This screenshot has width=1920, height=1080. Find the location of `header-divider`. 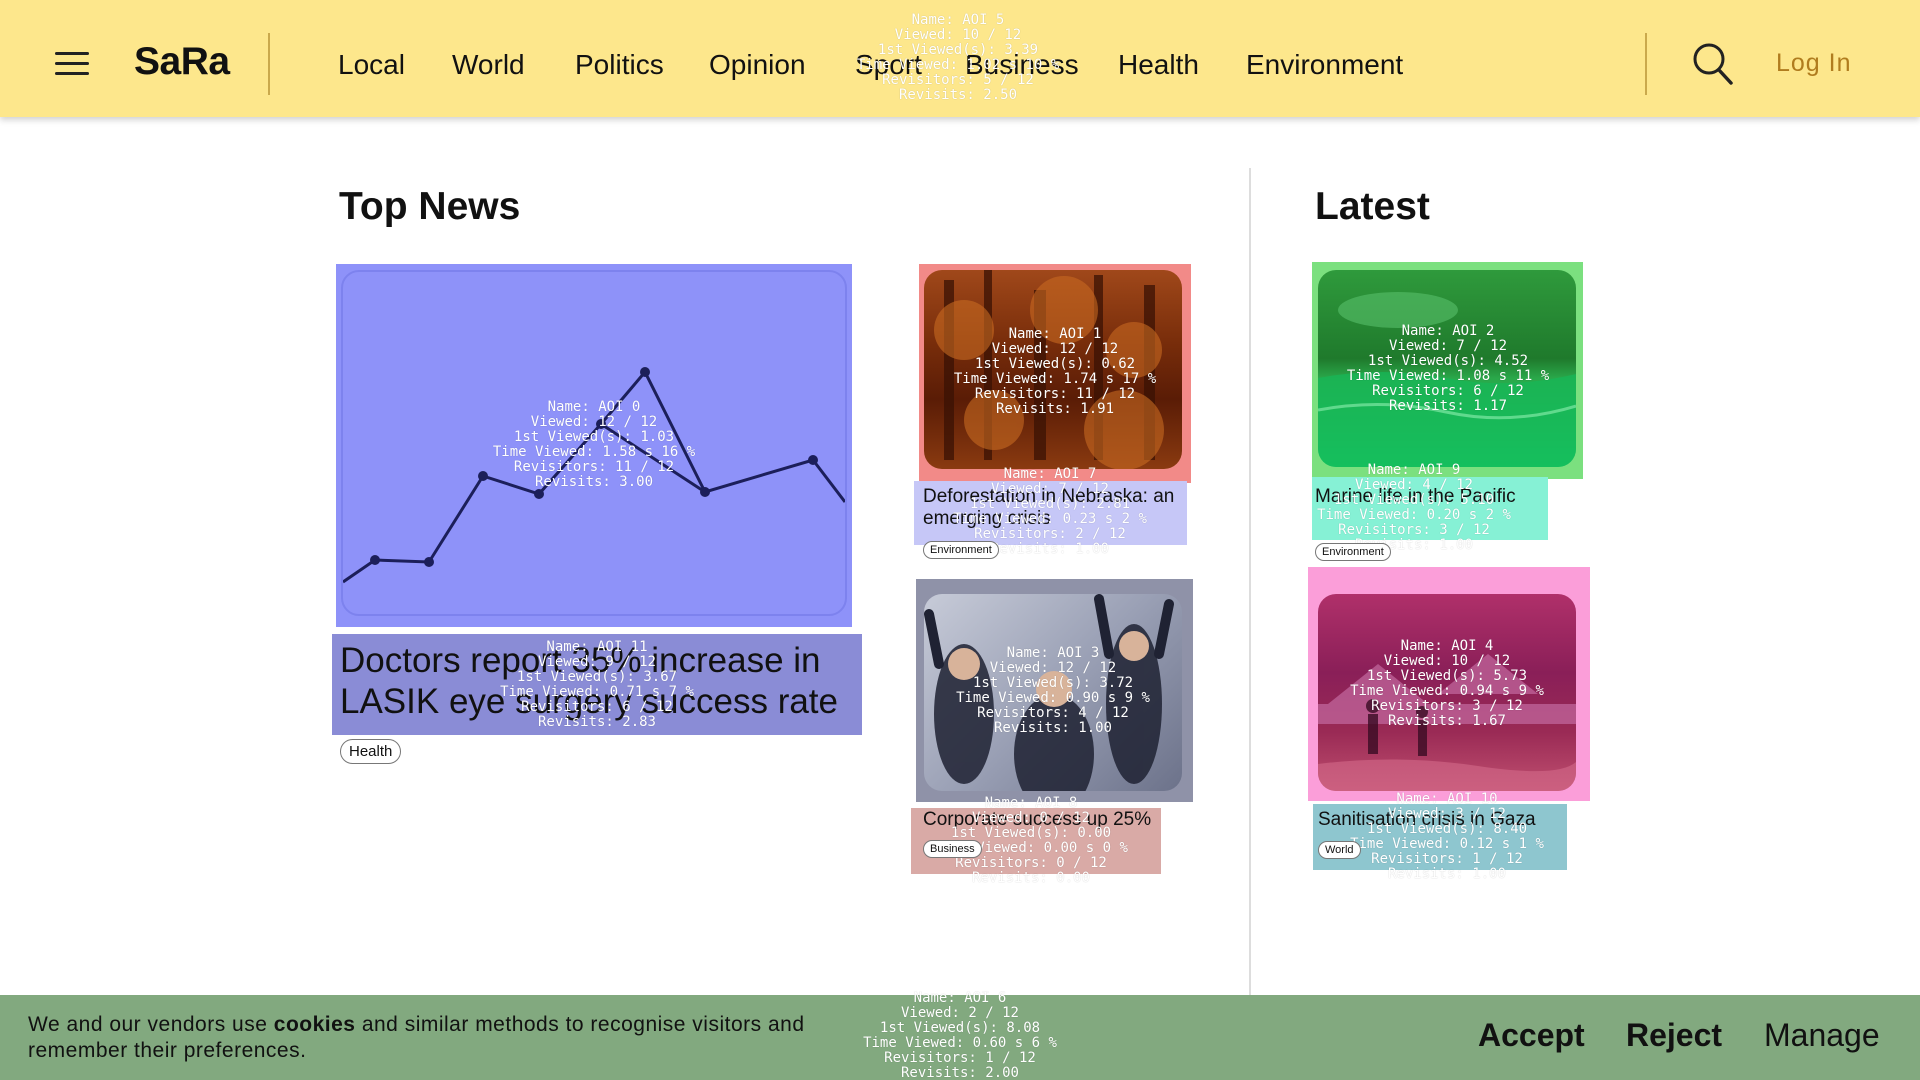

header-divider is located at coordinates (269, 64).